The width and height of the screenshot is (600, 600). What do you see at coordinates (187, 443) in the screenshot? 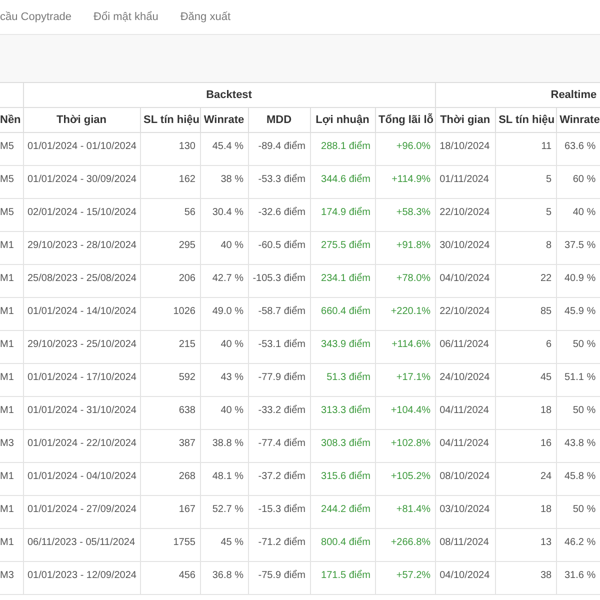
I see `table-cell: 387` at bounding box center [187, 443].